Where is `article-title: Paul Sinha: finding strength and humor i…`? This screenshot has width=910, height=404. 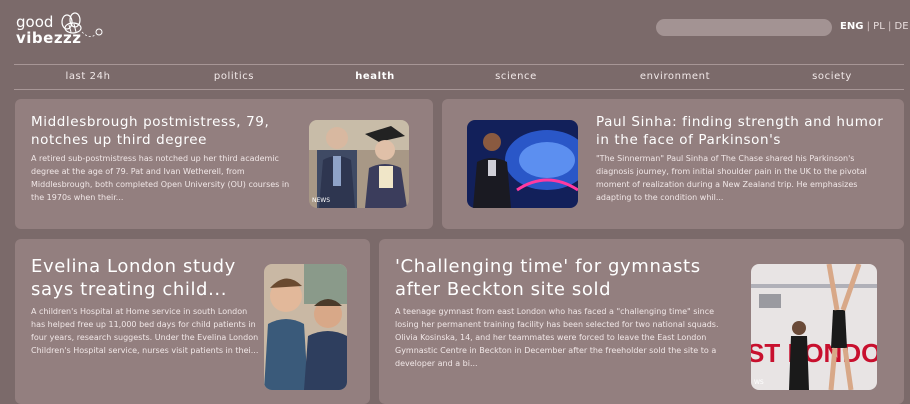
article-title: Paul Sinha: finding strength and humor i… is located at coordinates (744, 131).